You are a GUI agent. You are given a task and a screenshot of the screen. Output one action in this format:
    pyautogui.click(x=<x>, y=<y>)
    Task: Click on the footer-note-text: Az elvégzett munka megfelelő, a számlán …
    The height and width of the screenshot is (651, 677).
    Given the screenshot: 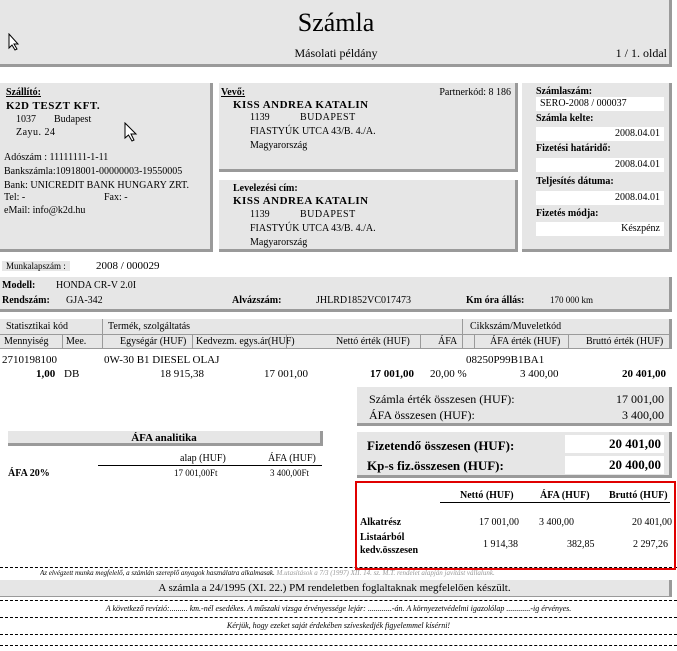 What is the action you would take?
    pyautogui.click(x=157, y=573)
    